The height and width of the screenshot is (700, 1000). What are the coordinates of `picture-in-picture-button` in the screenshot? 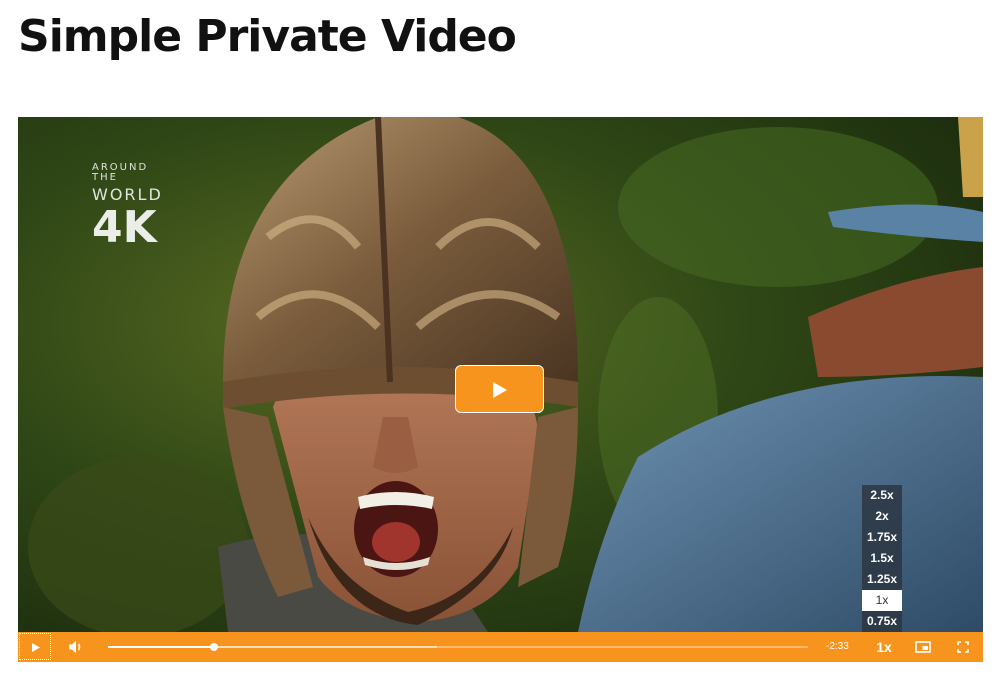 It's located at (923, 647).